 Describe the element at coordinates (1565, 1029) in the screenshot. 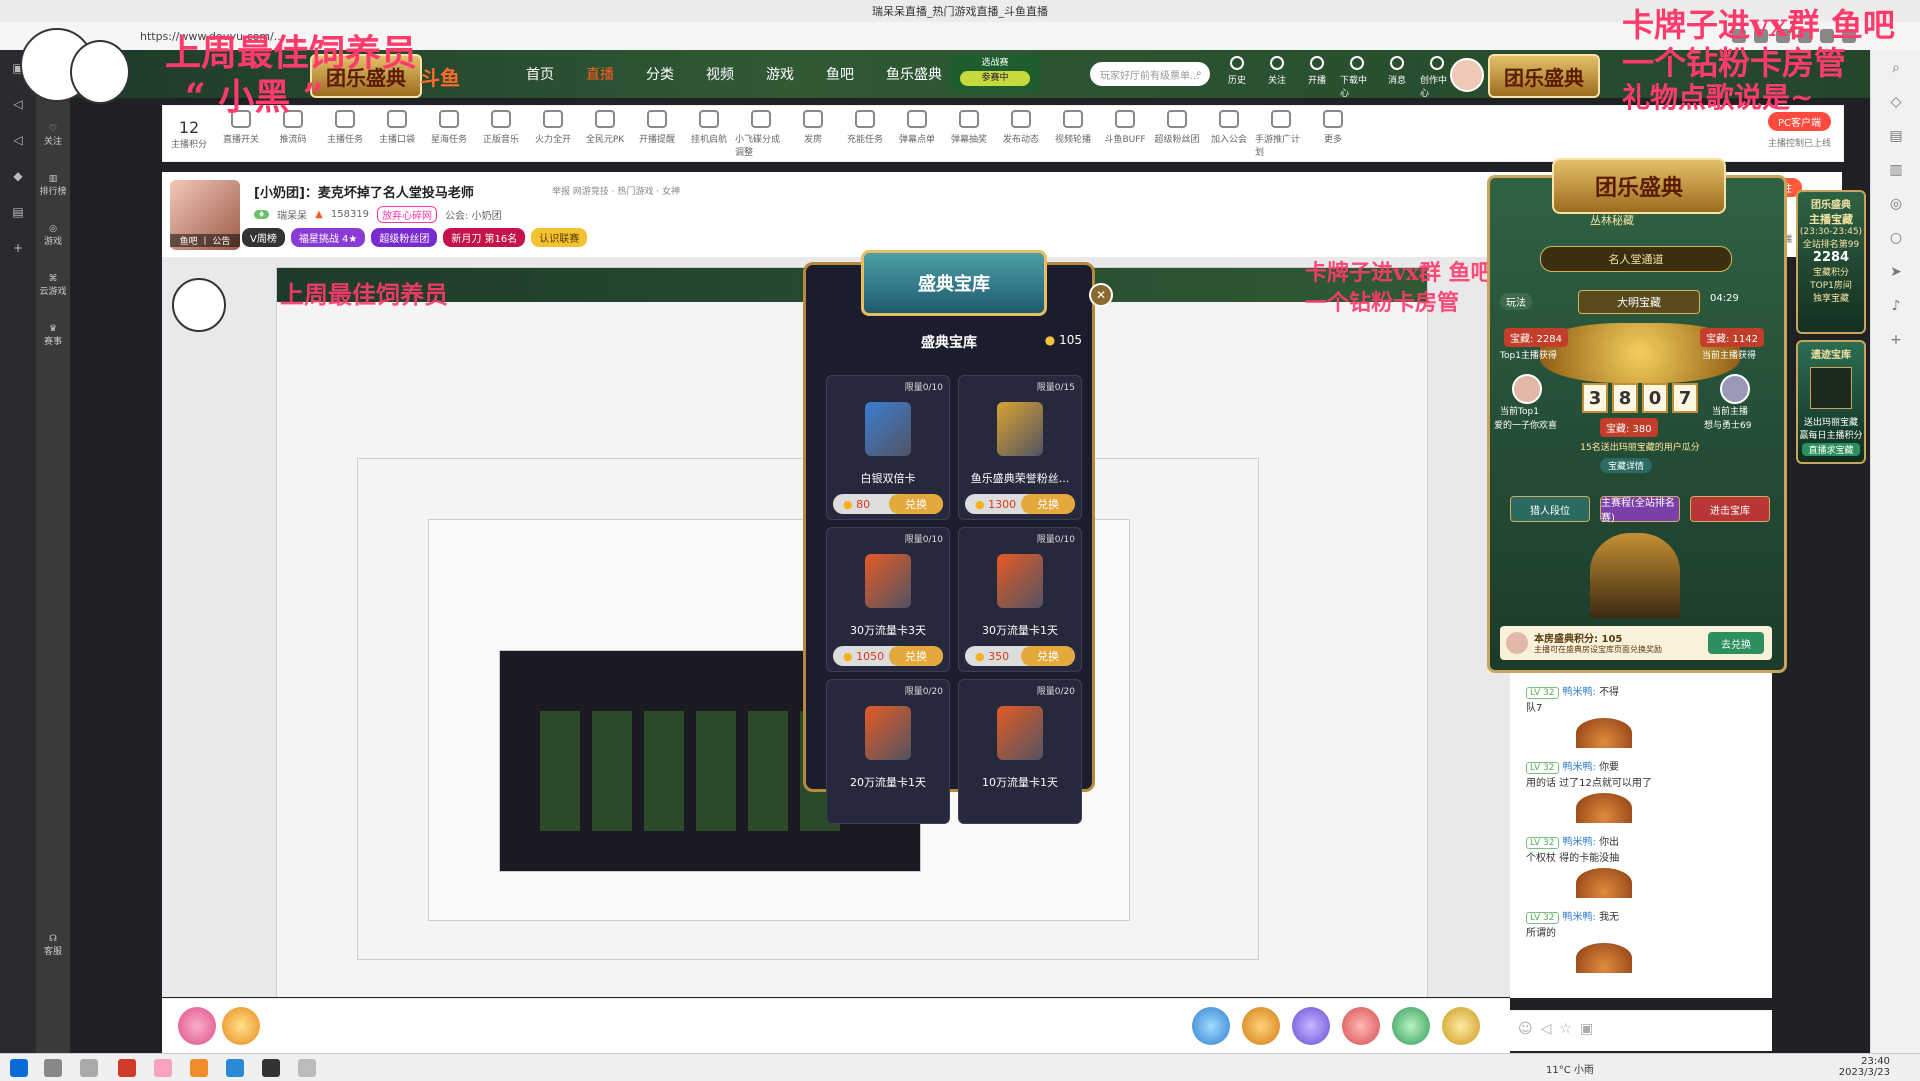

I see `star-icon: ☆` at that location.